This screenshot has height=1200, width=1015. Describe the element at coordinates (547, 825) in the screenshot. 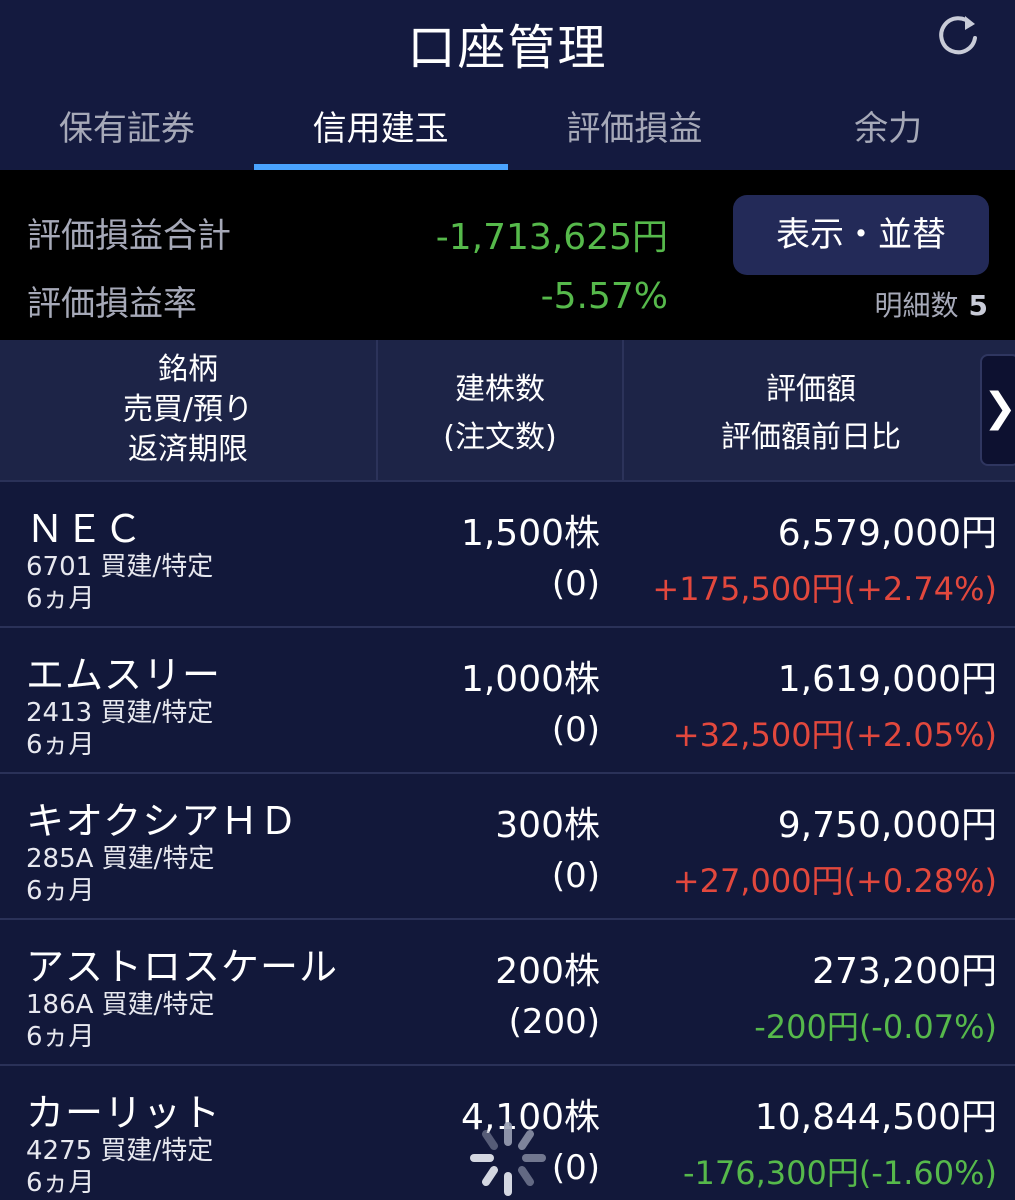

I see `position-qty: 300株` at that location.